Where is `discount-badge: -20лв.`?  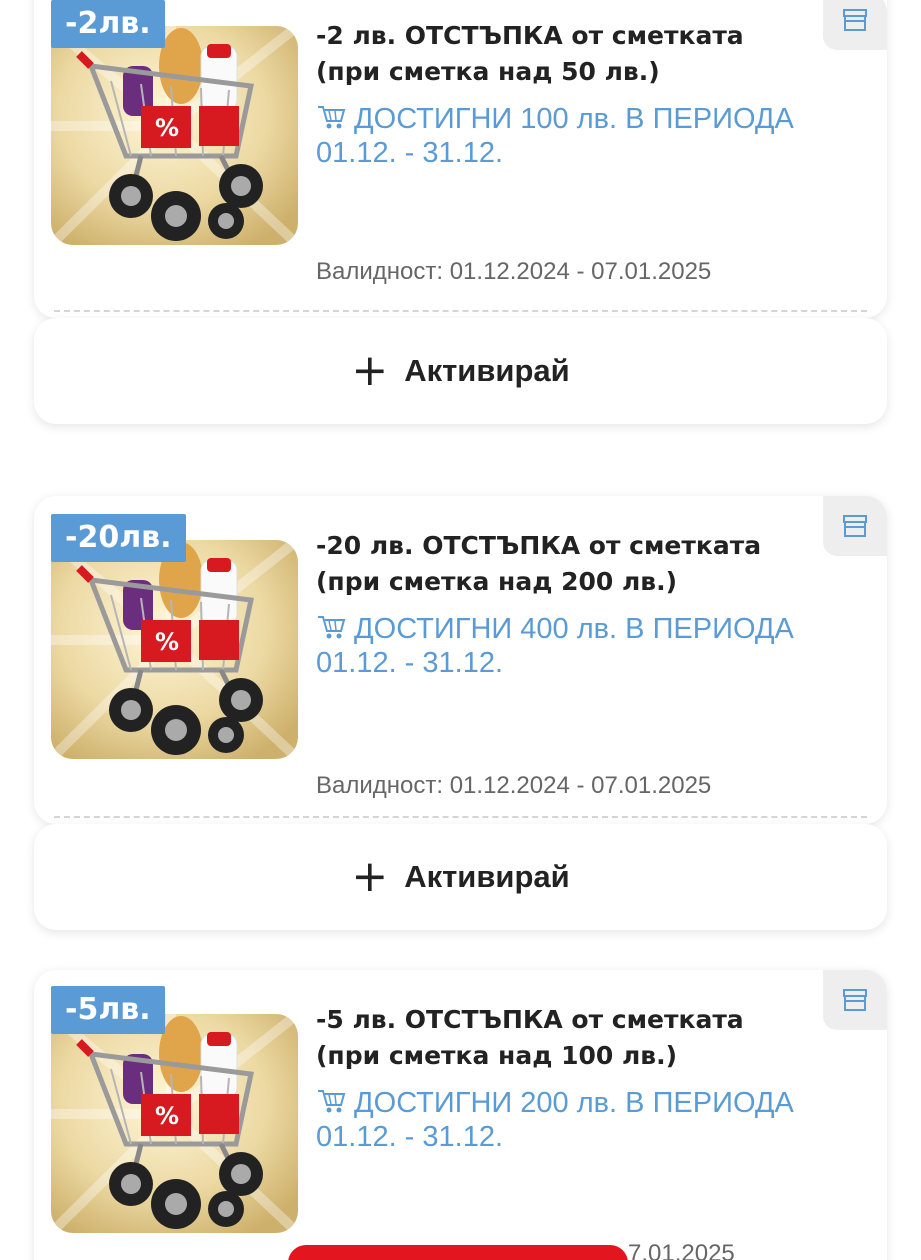 discount-badge: -20лв. is located at coordinates (118, 538).